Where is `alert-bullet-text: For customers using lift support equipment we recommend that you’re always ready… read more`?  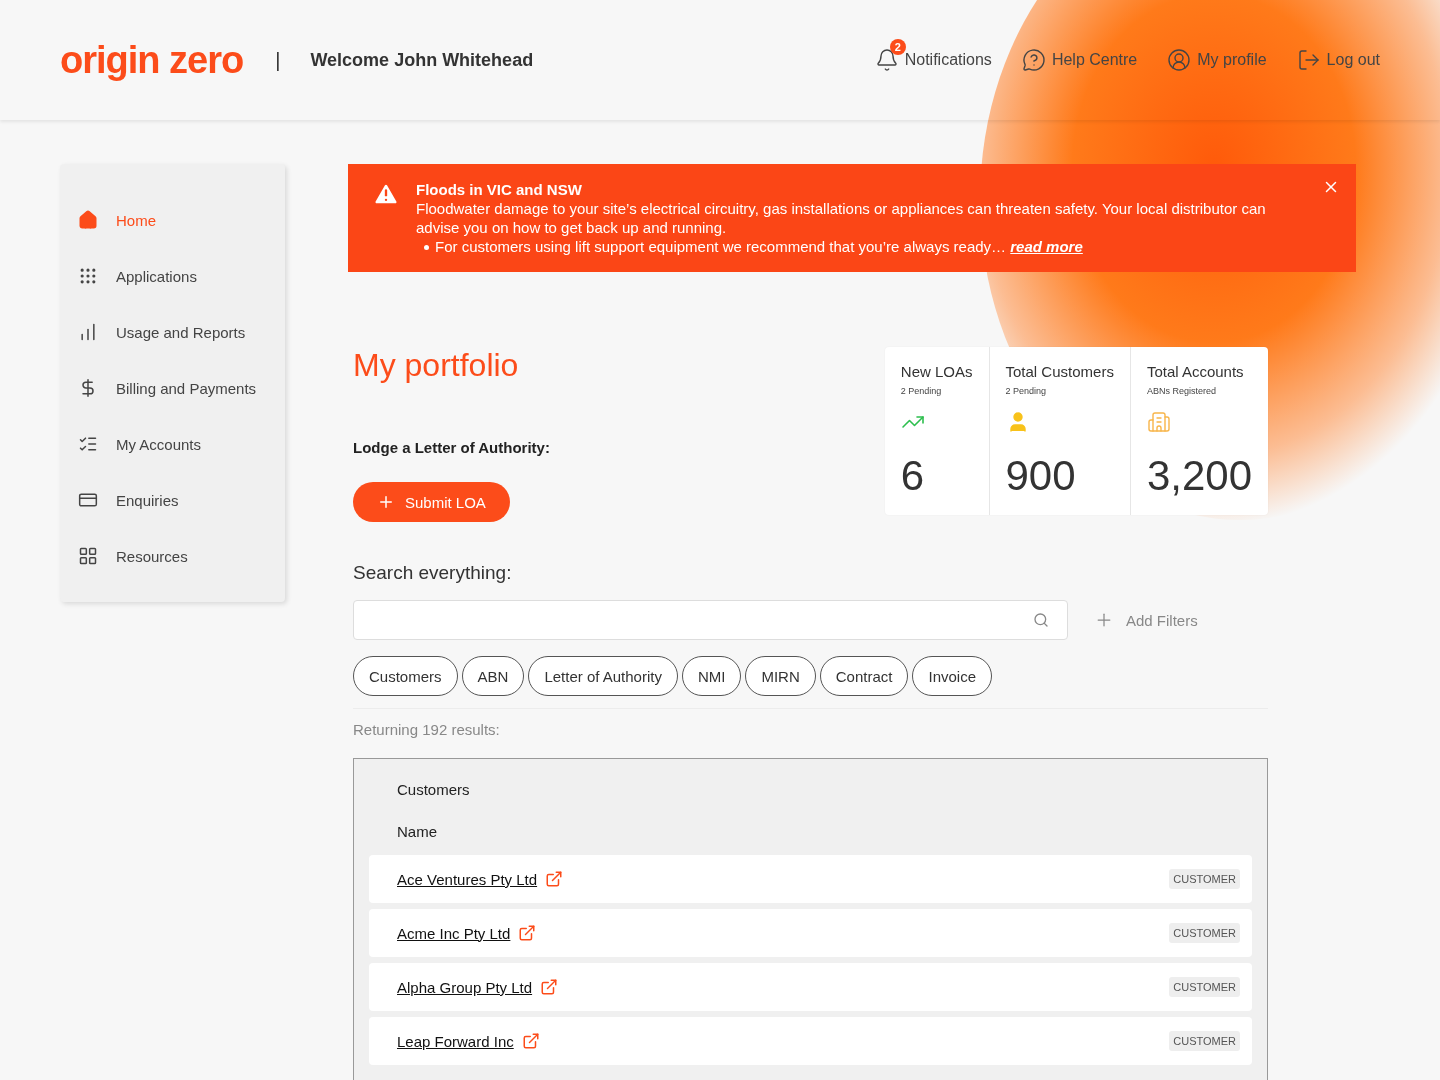 alert-bullet-text: For customers using lift support equipment we recommend that you’re always ready… read more is located at coordinates (759, 246).